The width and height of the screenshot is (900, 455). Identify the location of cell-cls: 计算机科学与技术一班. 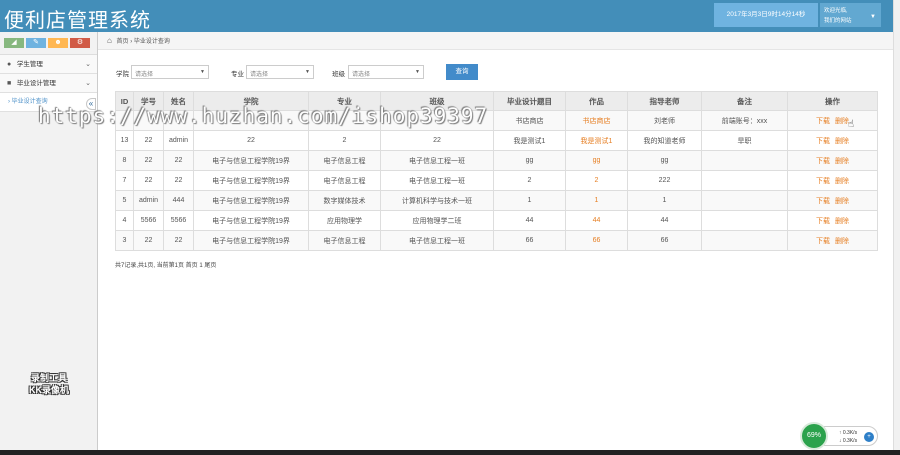
(437, 200).